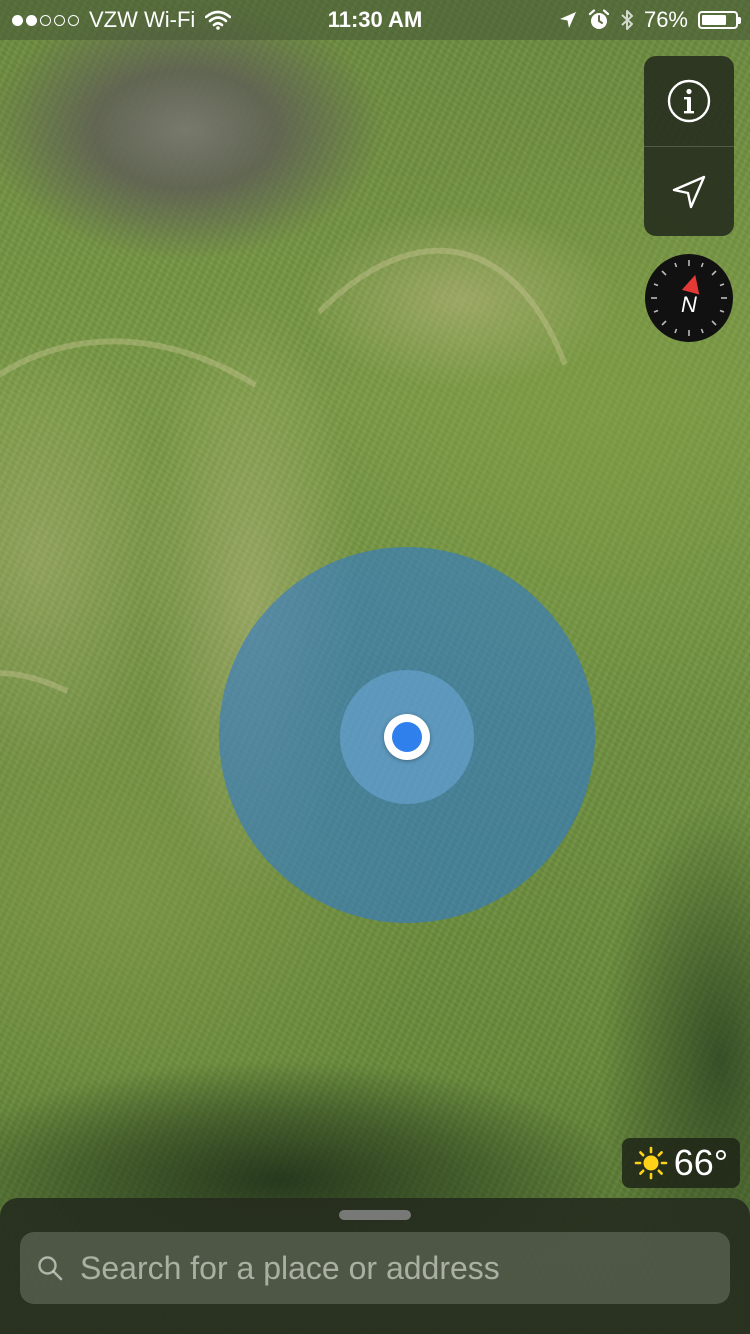 The width and height of the screenshot is (750, 1334). I want to click on current-location-dot, so click(407, 737).